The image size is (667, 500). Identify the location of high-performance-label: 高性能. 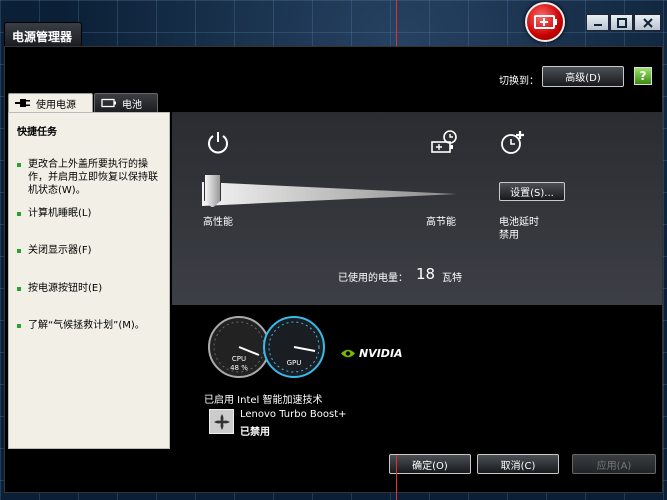
(218, 222).